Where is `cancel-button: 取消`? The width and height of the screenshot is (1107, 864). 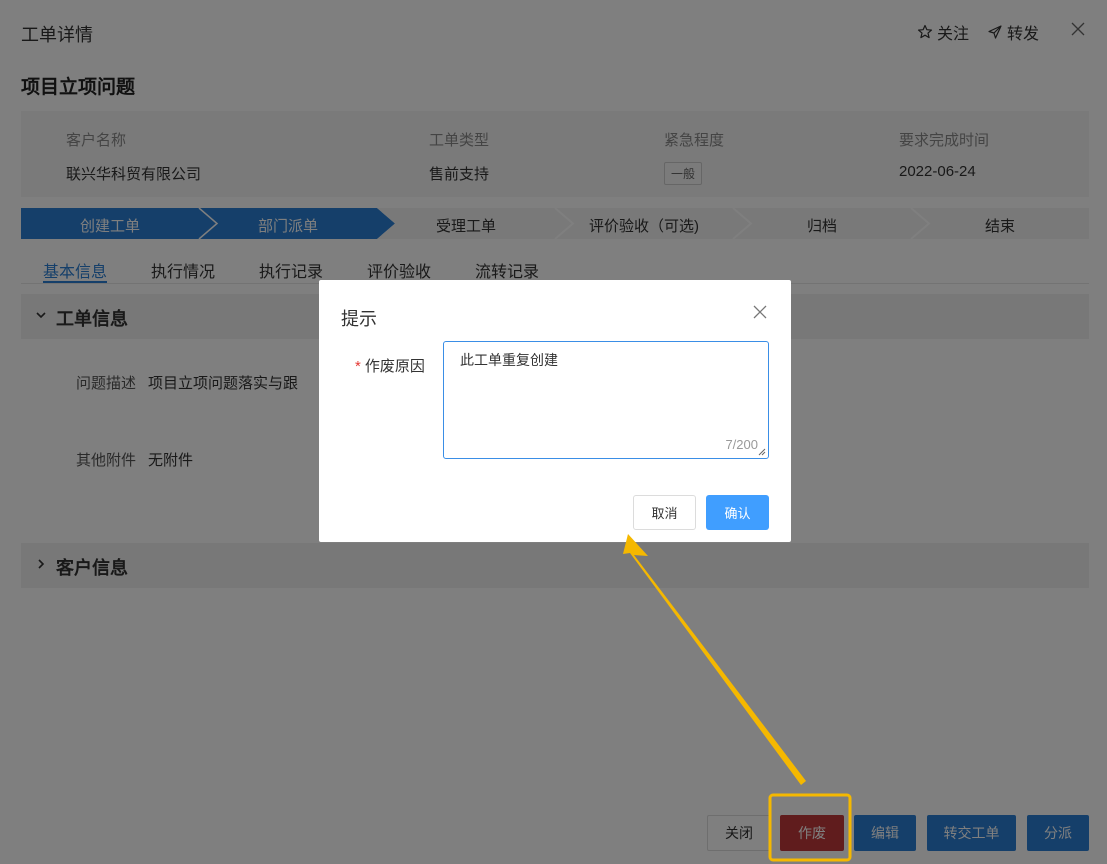 cancel-button: 取消 is located at coordinates (664, 512).